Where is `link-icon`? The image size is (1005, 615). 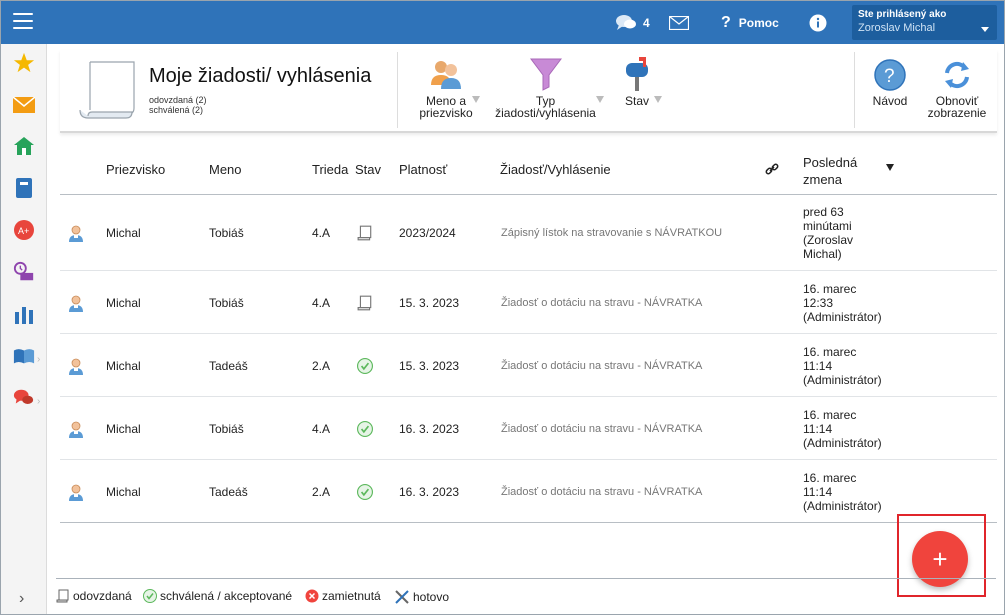 link-icon is located at coordinates (772, 170).